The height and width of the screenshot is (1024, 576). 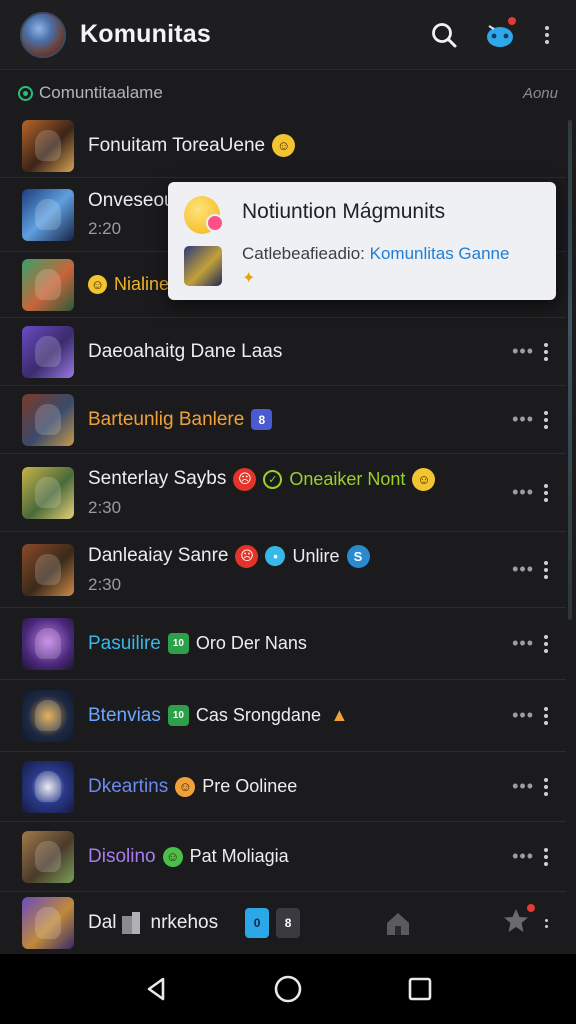 What do you see at coordinates (43, 34) in the screenshot?
I see `app-avatar` at bounding box center [43, 34].